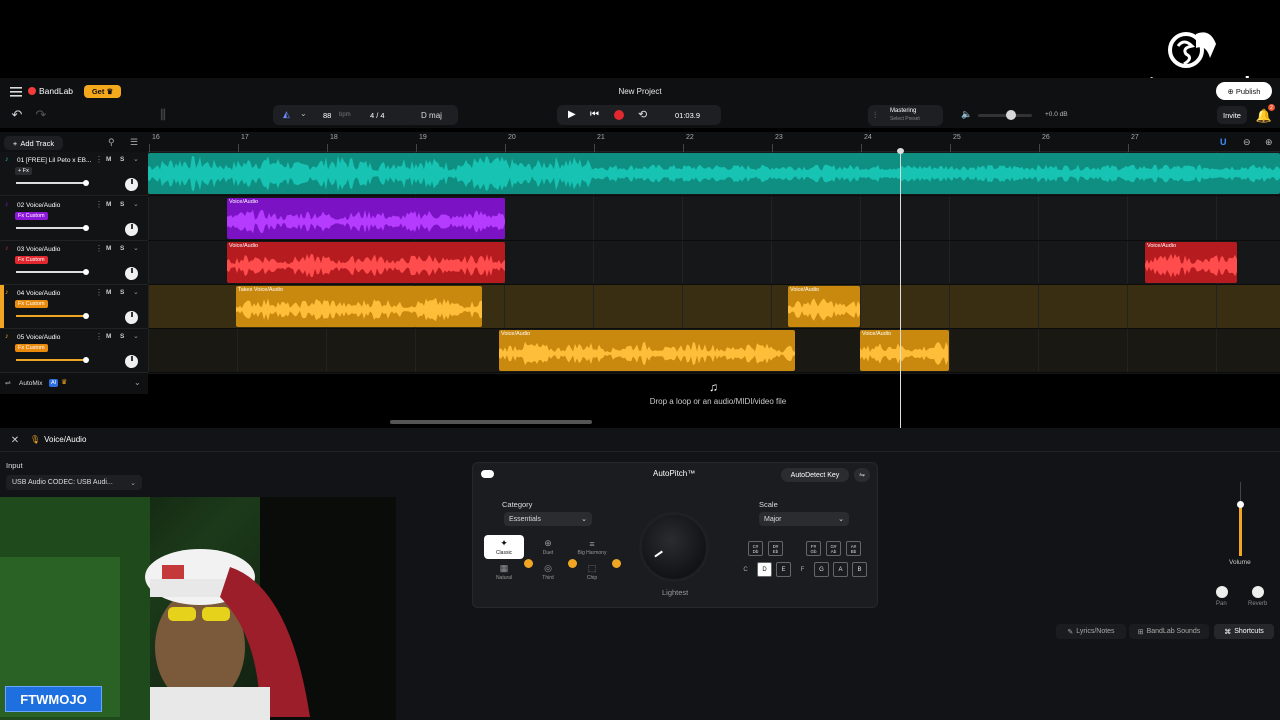 The height and width of the screenshot is (720, 1280). What do you see at coordinates (17, 115) in the screenshot?
I see `undo-icon: ↶` at bounding box center [17, 115].